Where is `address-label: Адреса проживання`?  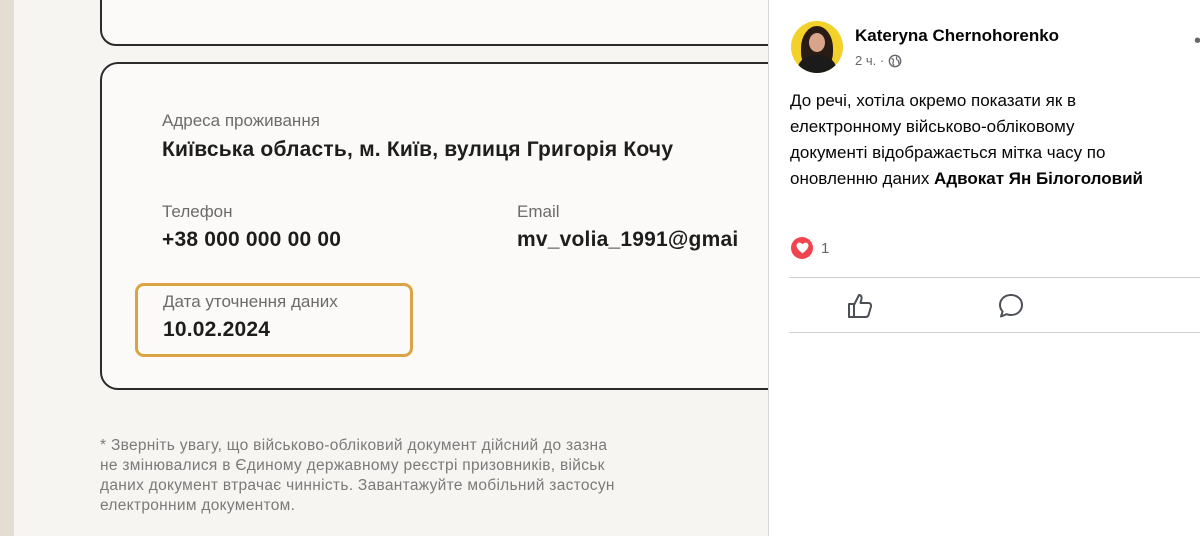 address-label: Адреса проживання is located at coordinates (241, 120).